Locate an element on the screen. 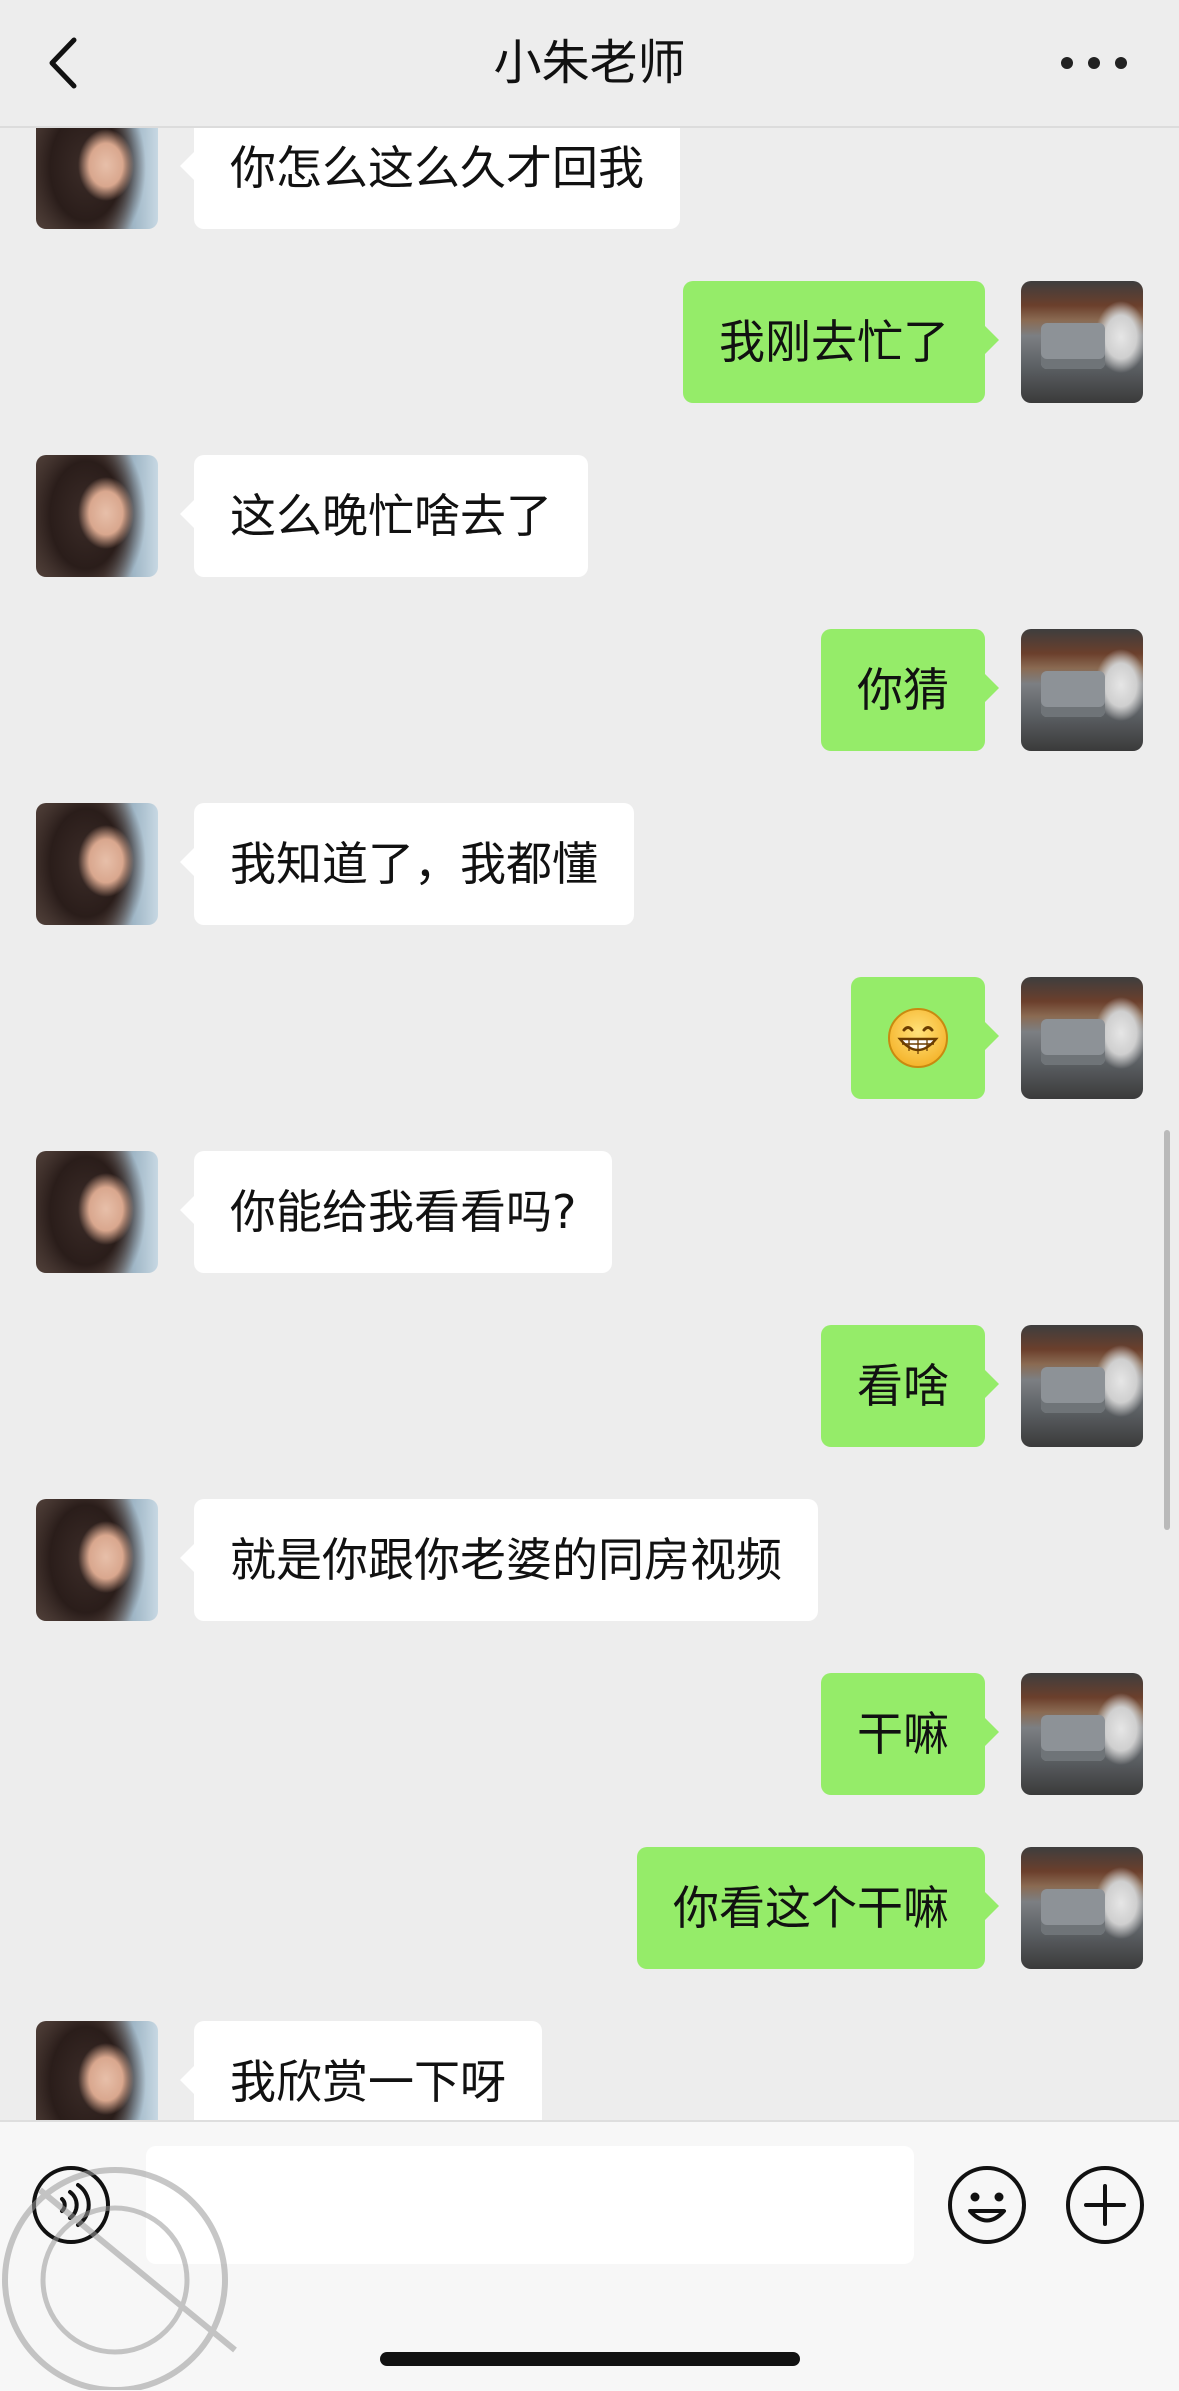 The width and height of the screenshot is (1179, 2391). message-row: 就是你跟你老婆的同房视频 is located at coordinates (589, 1560).